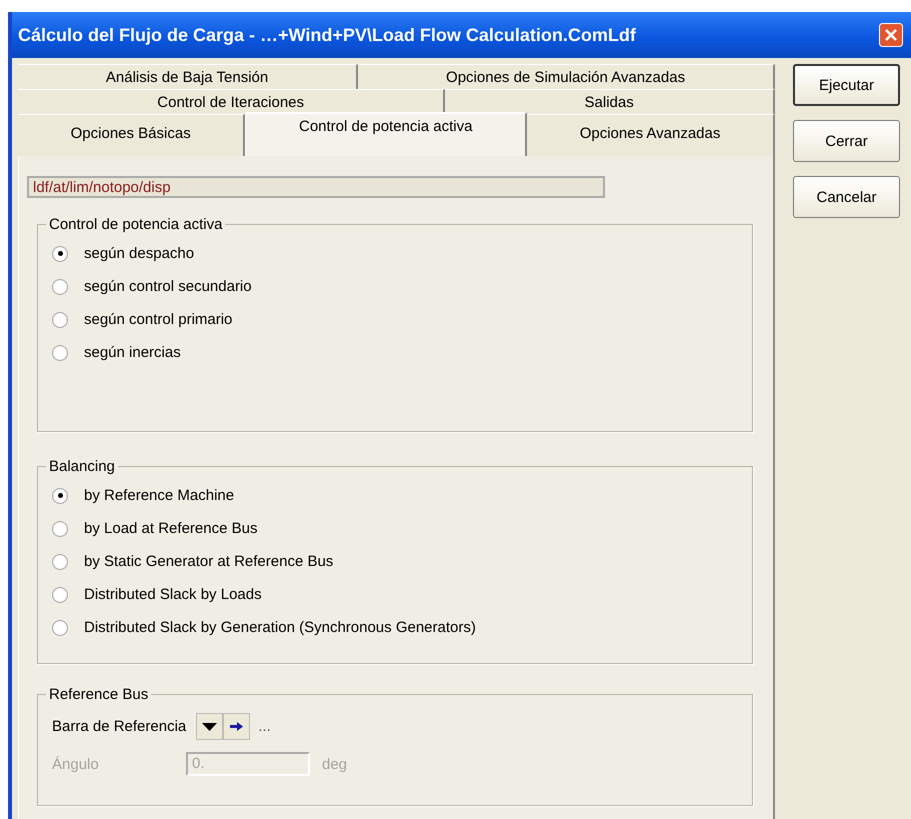 This screenshot has height=819, width=911. What do you see at coordinates (136, 224) in the screenshot?
I see `group-title: Control de potencia activa` at bounding box center [136, 224].